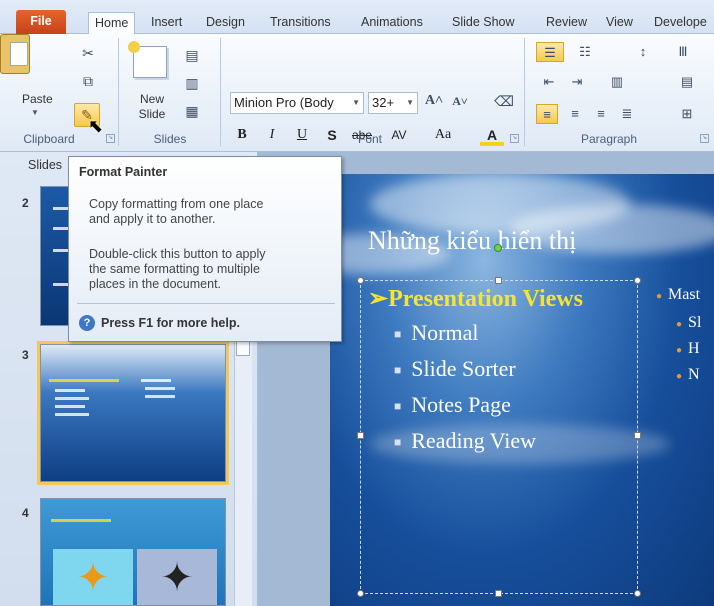 This screenshot has height=606, width=714. I want to click on italic-button: I, so click(272, 135).